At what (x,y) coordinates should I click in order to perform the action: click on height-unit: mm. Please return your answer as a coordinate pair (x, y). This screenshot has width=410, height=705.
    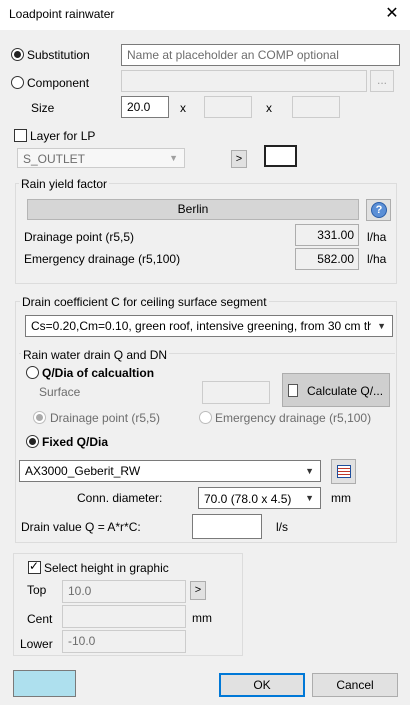
    Looking at the image, I should click on (202, 618).